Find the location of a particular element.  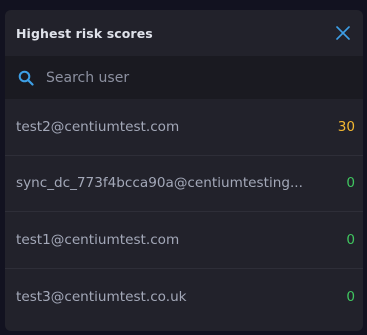

close-icon is located at coordinates (343, 33).